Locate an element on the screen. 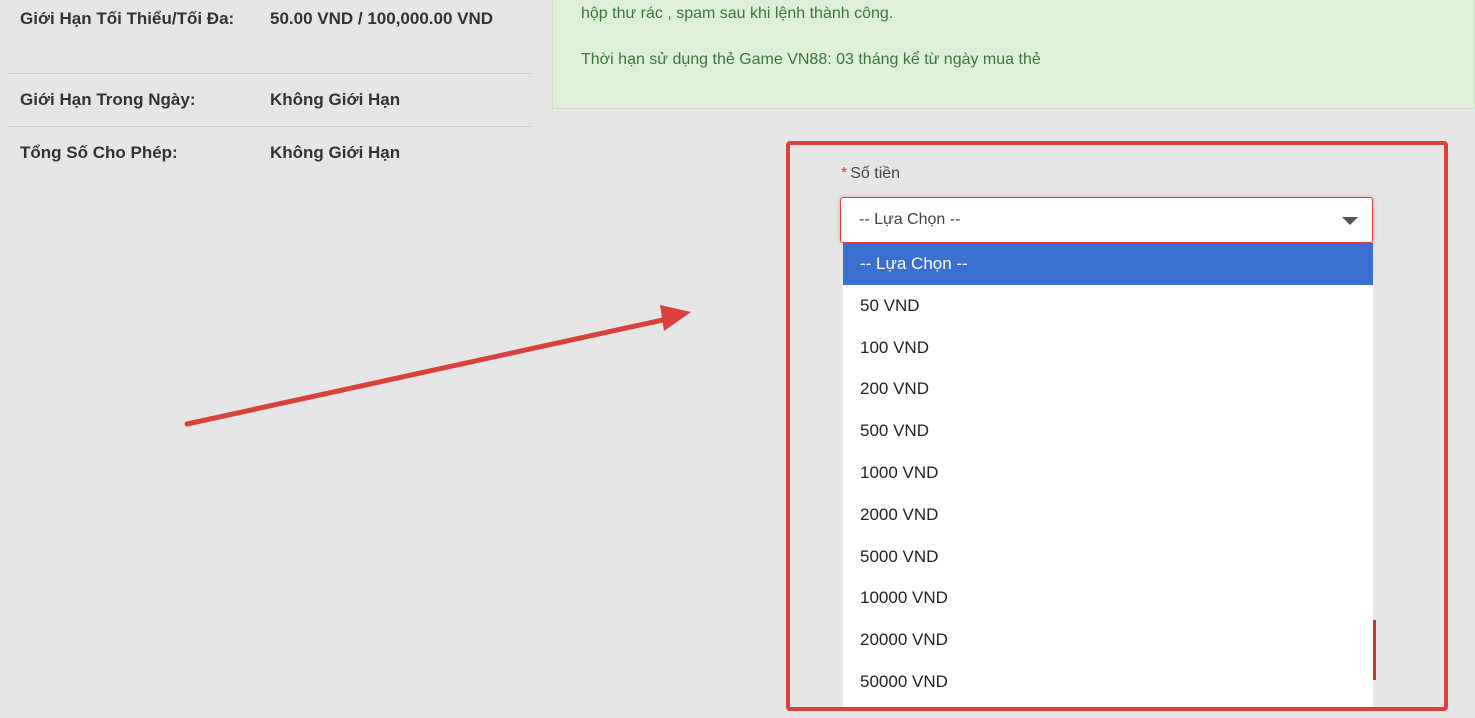 This screenshot has height=718, width=1475. amount-label: * Số tiền is located at coordinates (870, 174).